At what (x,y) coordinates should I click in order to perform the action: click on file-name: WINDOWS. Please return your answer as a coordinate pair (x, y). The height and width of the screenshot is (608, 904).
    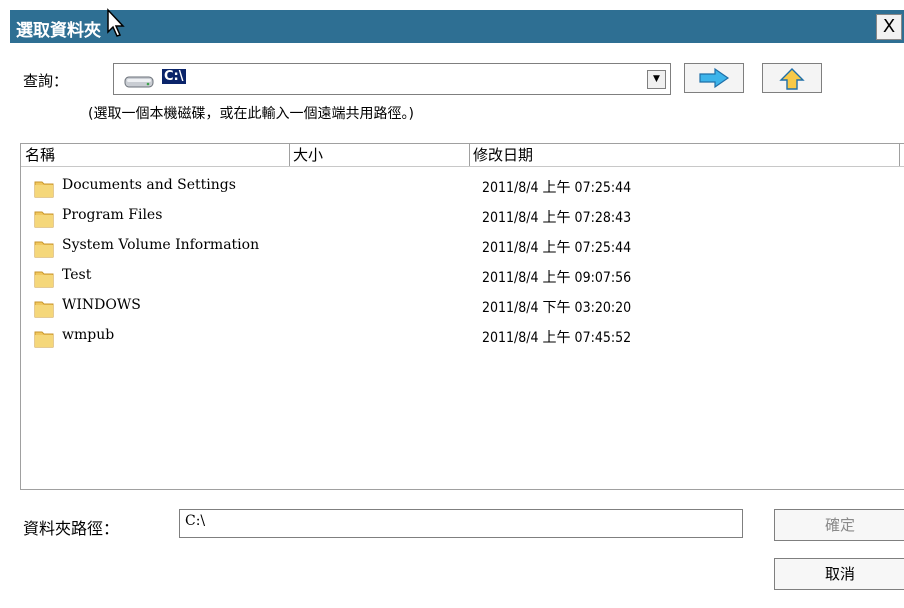
    Looking at the image, I should click on (101, 305).